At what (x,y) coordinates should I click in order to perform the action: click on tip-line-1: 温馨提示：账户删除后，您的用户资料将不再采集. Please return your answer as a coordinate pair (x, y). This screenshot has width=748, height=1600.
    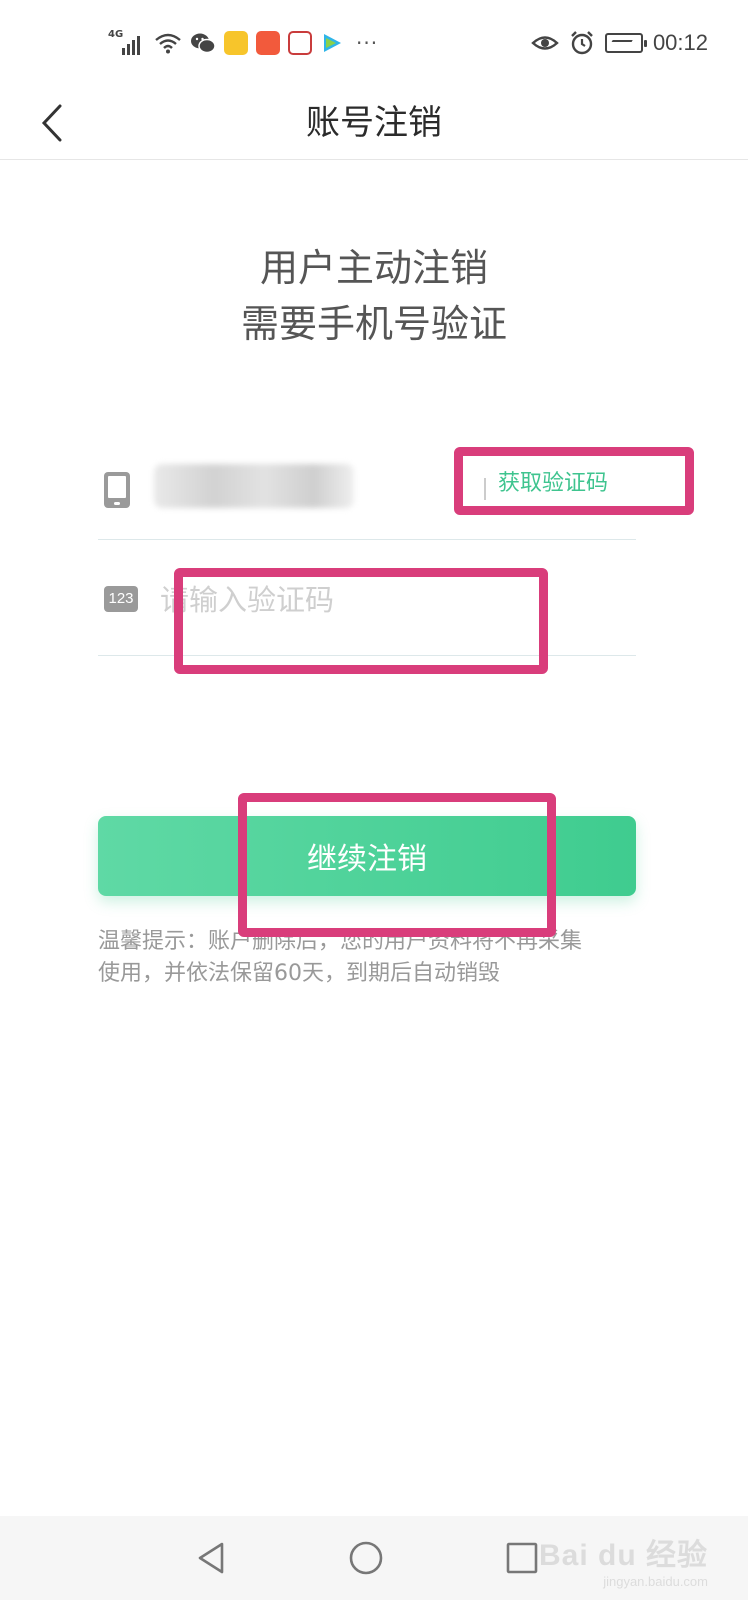
    Looking at the image, I should click on (340, 941).